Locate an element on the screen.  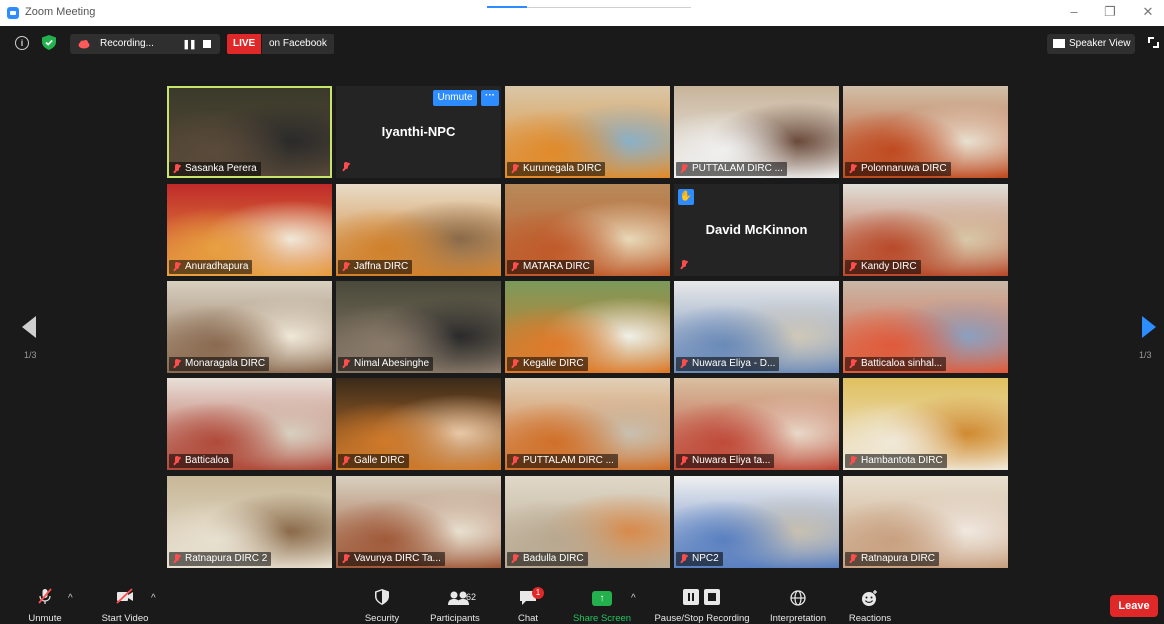
live-target-label: on Facebook is located at coordinates (298, 44).